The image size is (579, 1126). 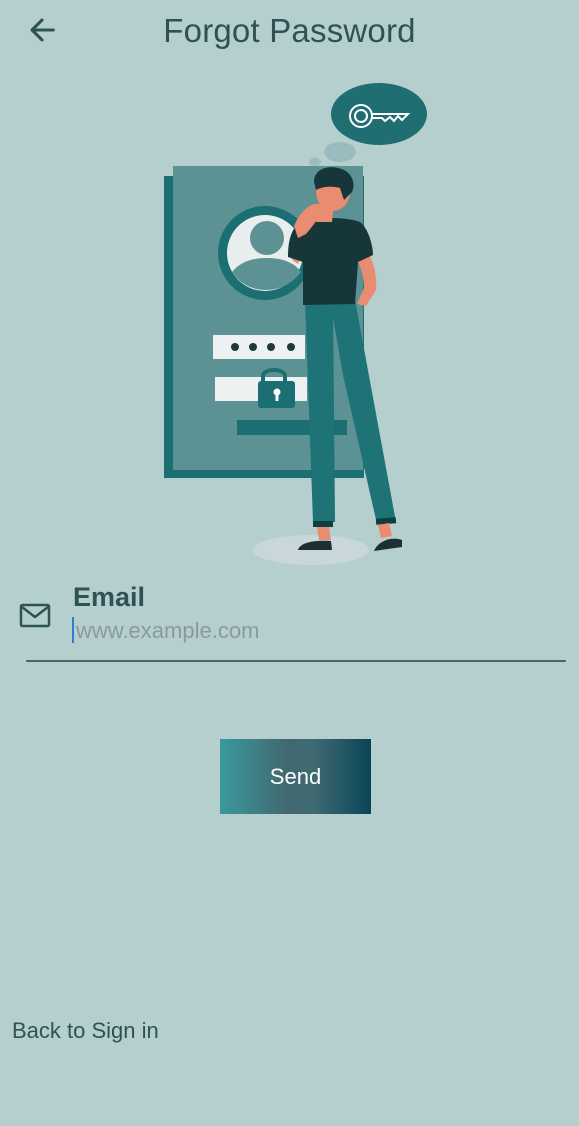 I want to click on thought-bubble-small, so click(x=315, y=162).